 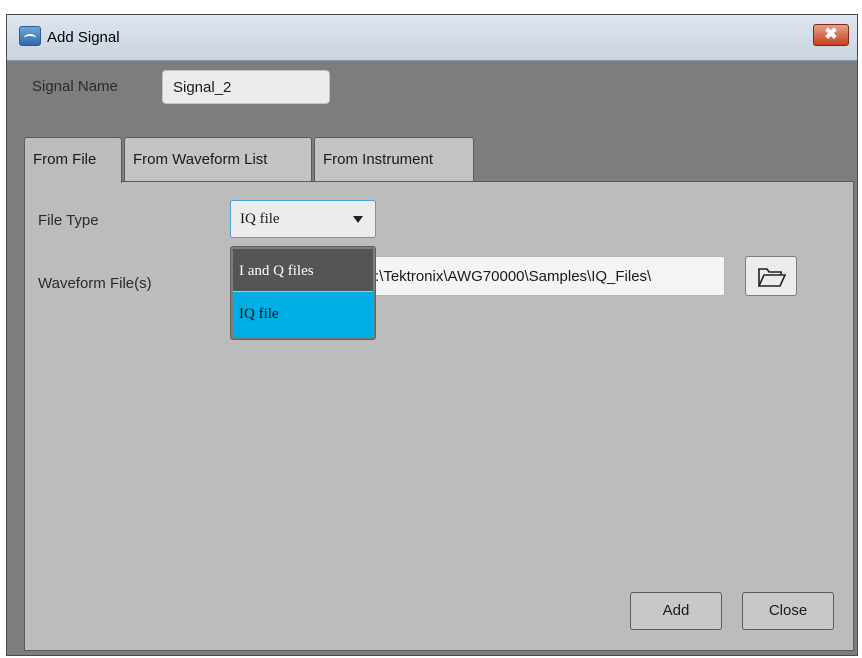 What do you see at coordinates (246, 87) in the screenshot?
I see `signal-name-input` at bounding box center [246, 87].